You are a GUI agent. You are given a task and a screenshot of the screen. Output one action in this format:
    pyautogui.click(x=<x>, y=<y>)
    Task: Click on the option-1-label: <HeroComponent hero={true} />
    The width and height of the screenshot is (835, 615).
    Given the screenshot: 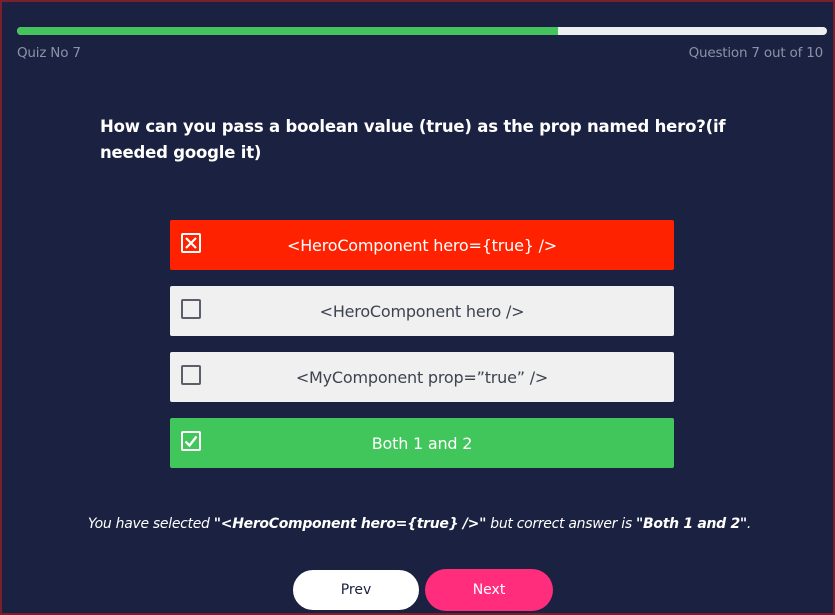 What is the action you would take?
    pyautogui.click(x=422, y=245)
    